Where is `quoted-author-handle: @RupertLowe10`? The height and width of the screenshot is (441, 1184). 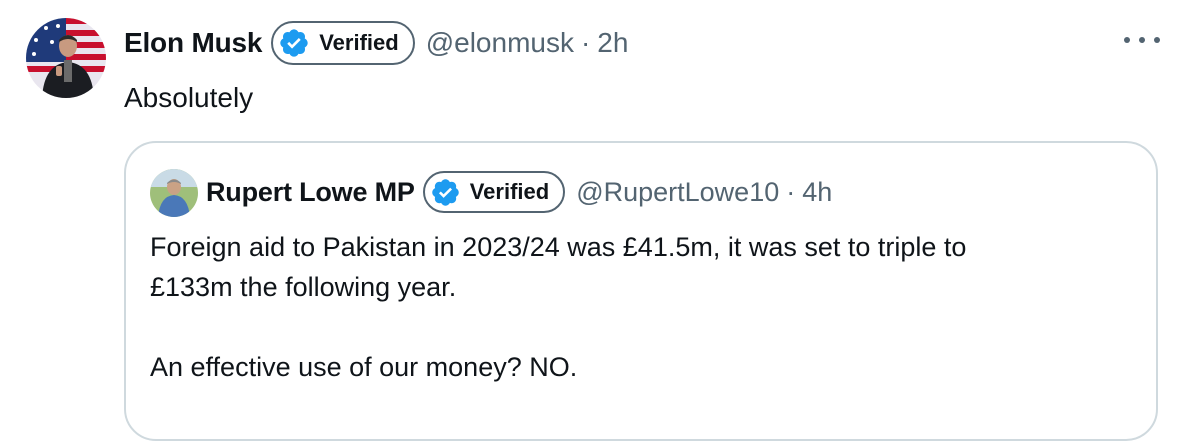 quoted-author-handle: @RupertLowe10 is located at coordinates (677, 192).